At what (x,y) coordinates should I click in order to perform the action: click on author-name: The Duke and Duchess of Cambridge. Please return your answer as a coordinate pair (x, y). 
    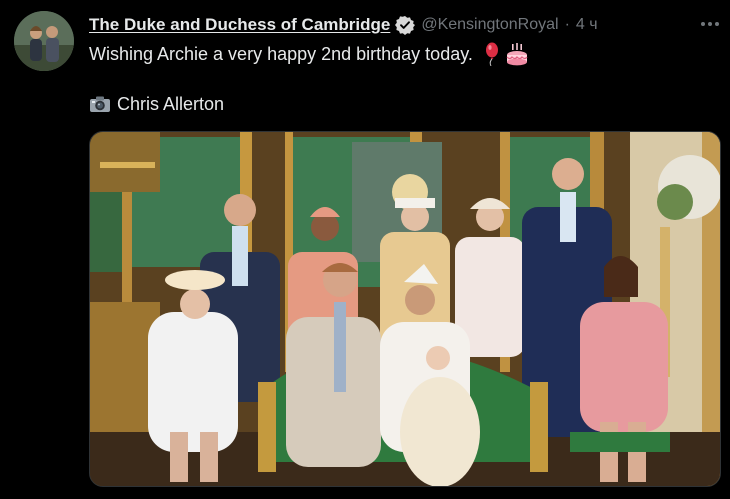
    Looking at the image, I should click on (239, 25).